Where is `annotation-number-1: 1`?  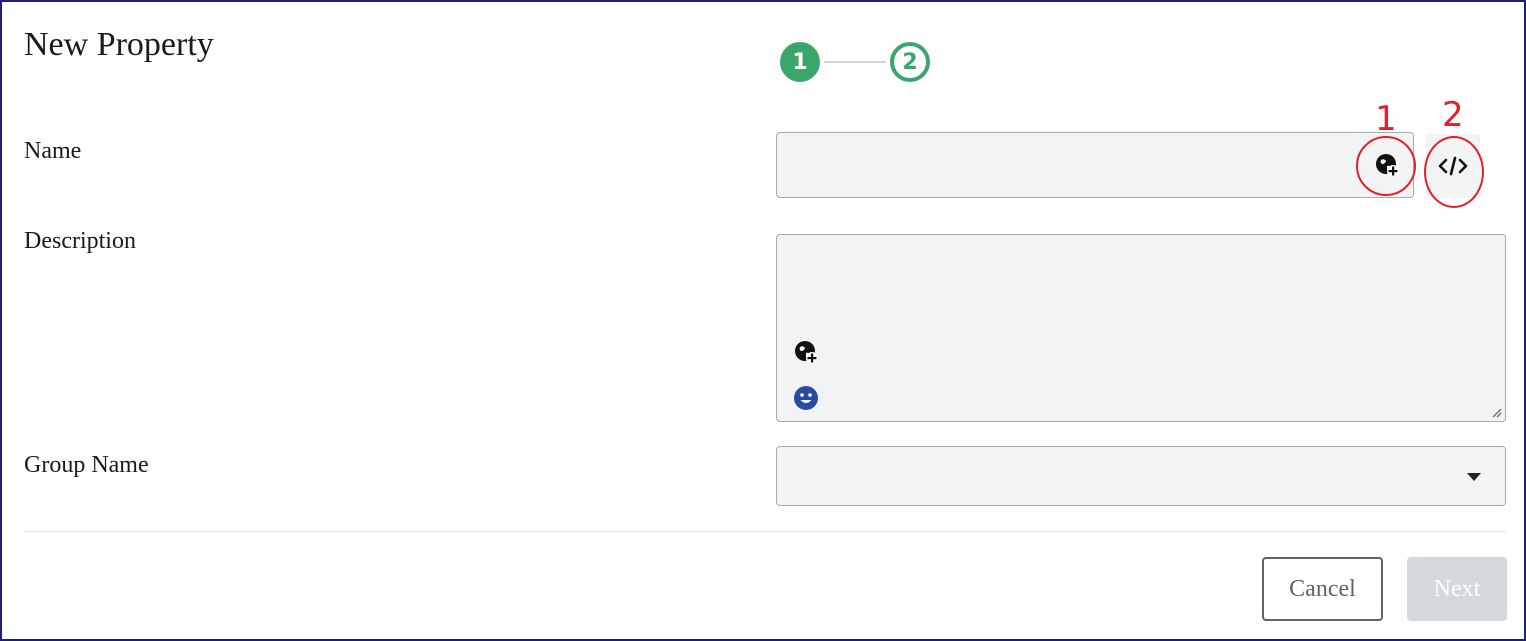 annotation-number-1: 1 is located at coordinates (1386, 119).